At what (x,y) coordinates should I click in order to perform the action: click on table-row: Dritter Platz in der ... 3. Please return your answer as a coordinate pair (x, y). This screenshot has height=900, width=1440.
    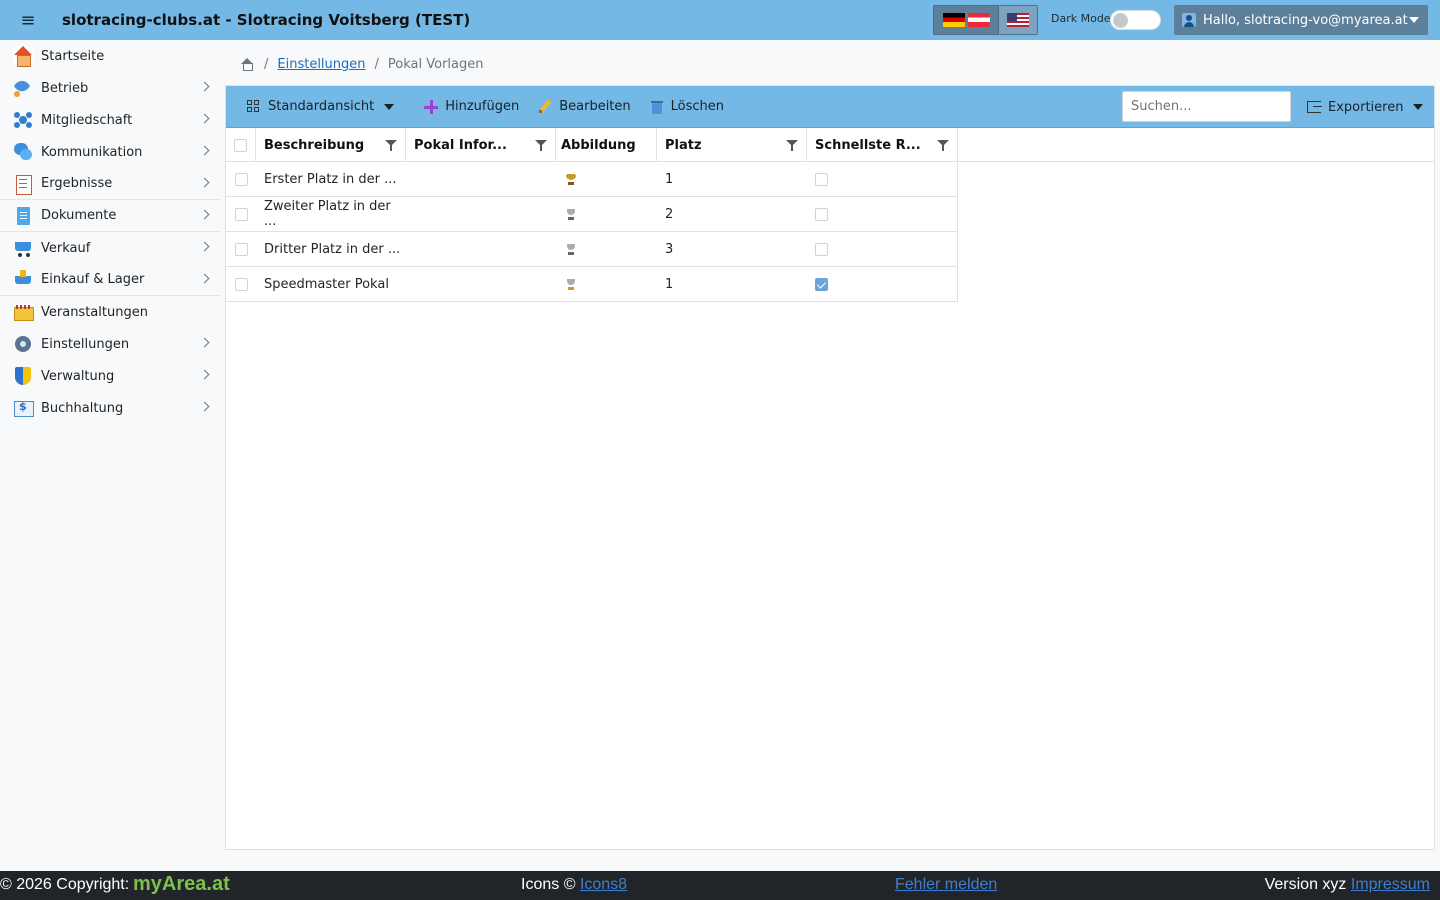
    Looking at the image, I should click on (592, 249).